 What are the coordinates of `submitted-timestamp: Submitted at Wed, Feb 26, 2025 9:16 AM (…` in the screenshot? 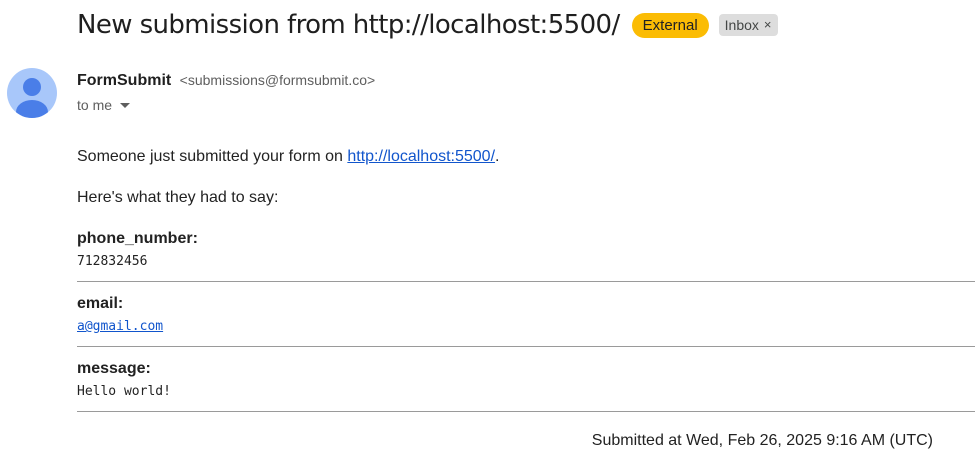 It's located at (762, 440).